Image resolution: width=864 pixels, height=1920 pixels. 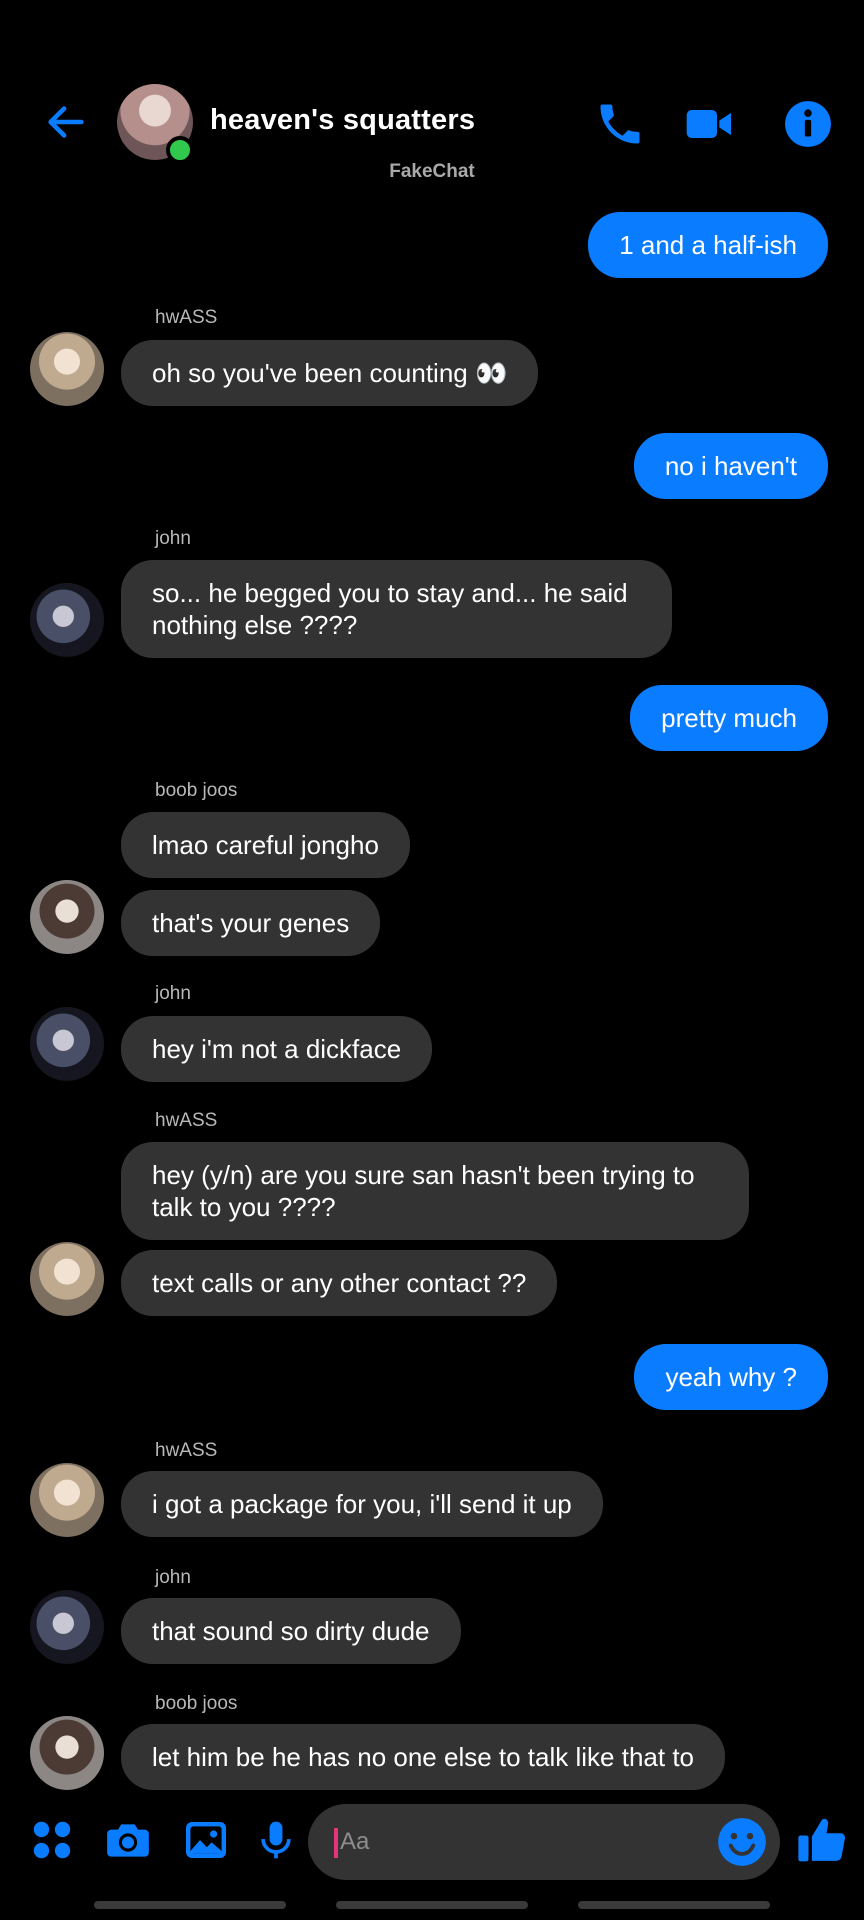 I want to click on thumbs-up-icon, so click(x=822, y=1840).